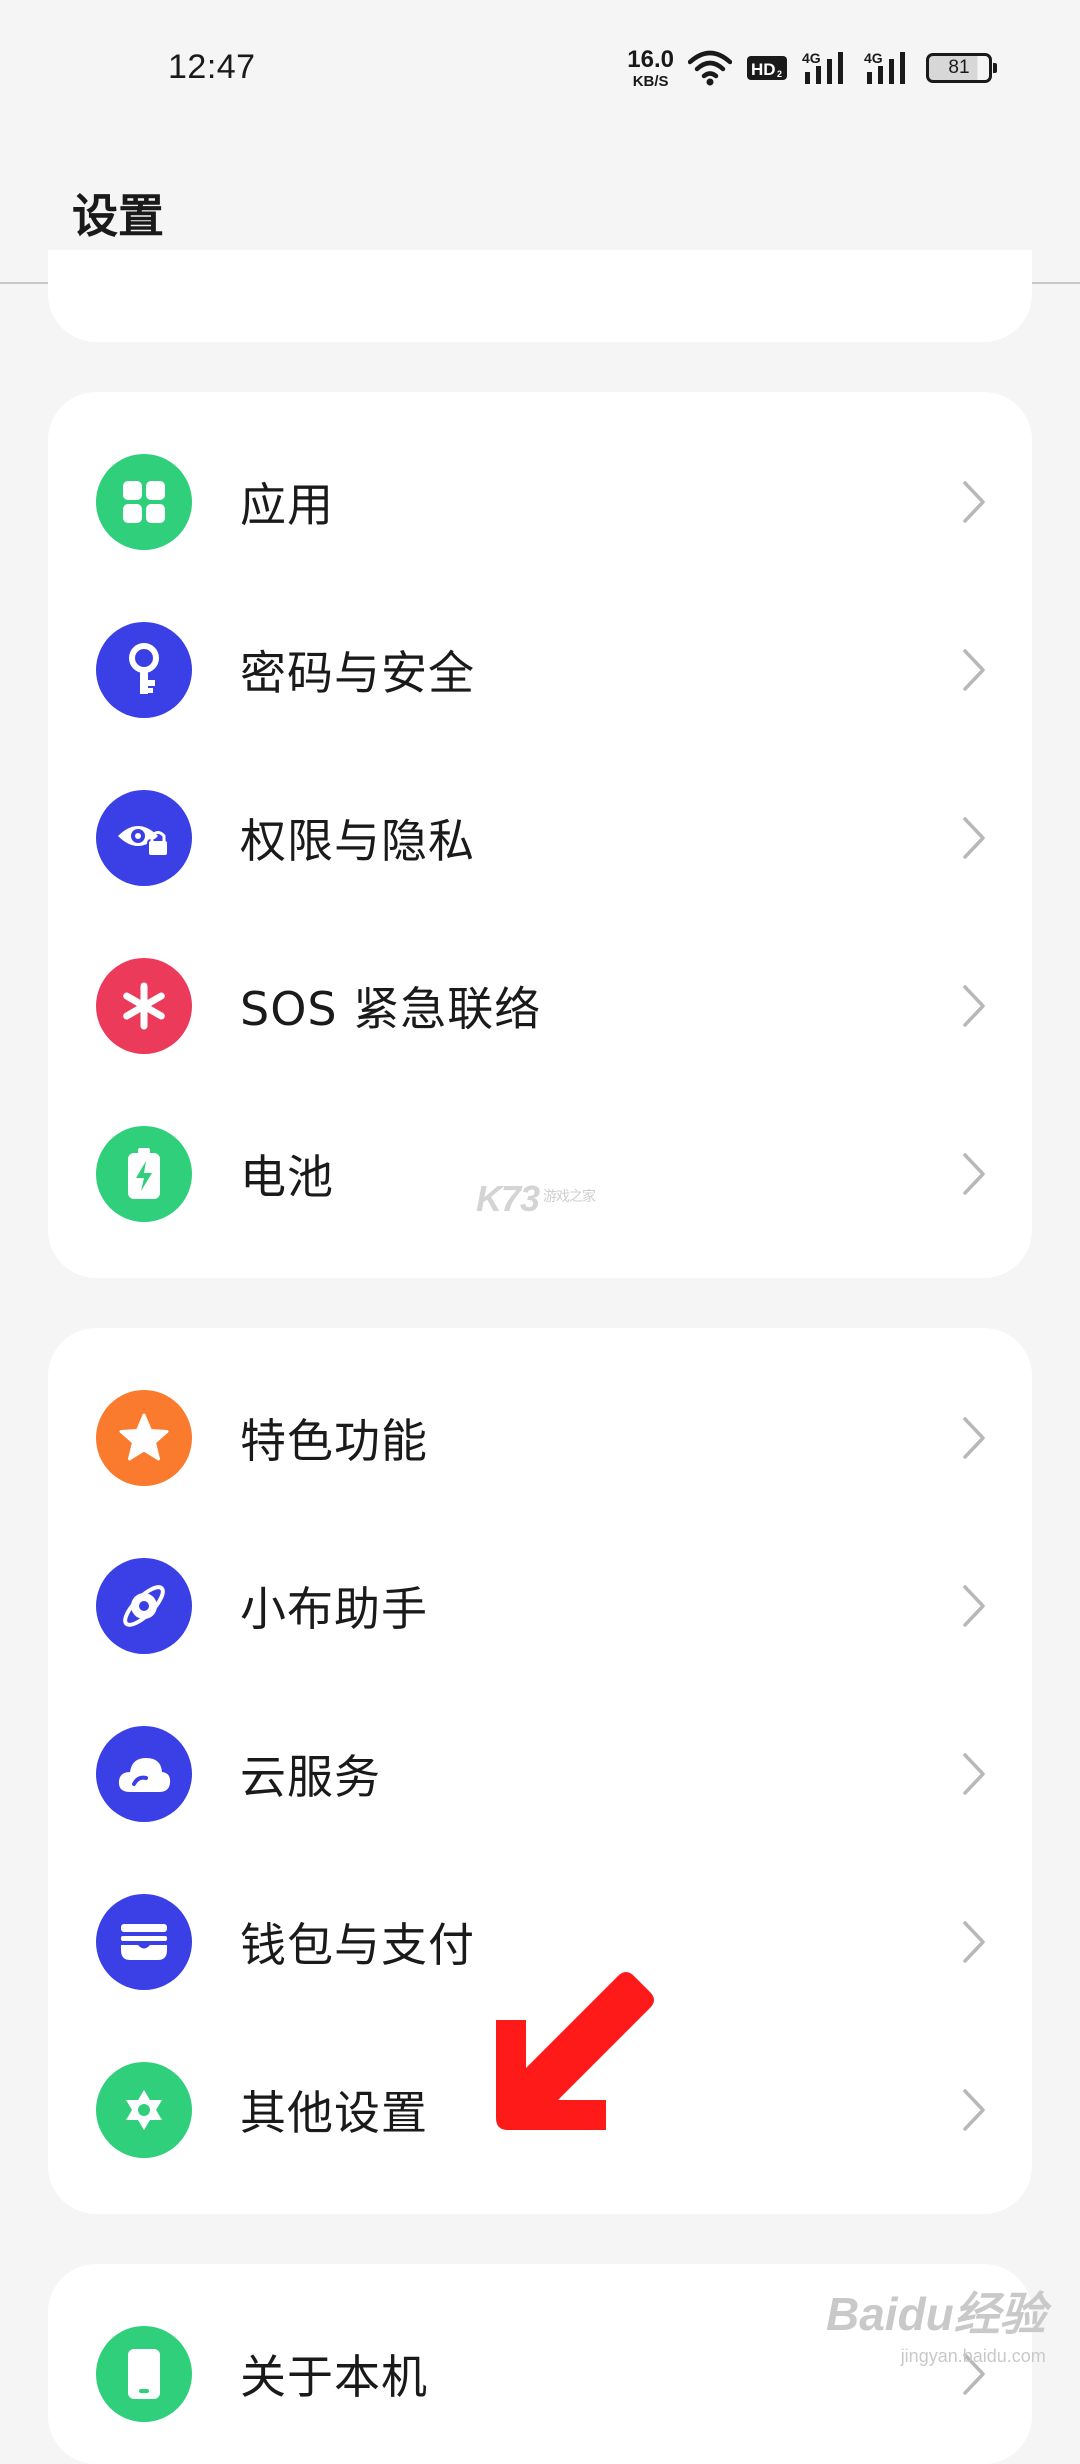 The height and width of the screenshot is (2464, 1080). I want to click on settings-item-special-features: 特色功能, so click(540, 1438).